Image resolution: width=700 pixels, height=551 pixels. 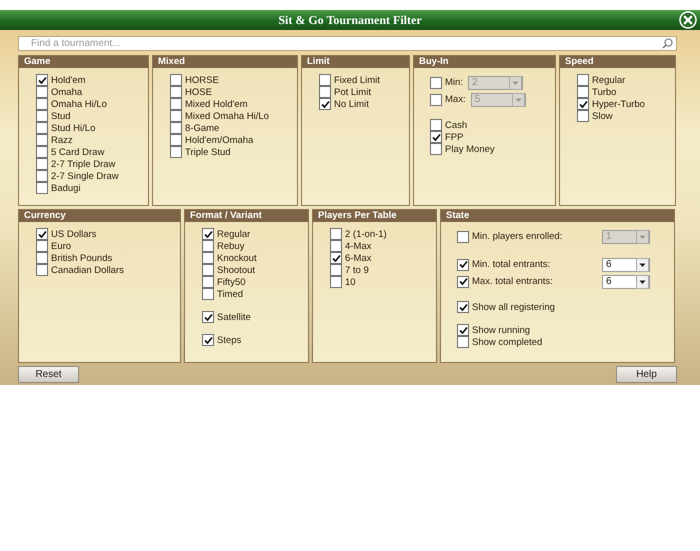 What do you see at coordinates (81, 258) in the screenshot?
I see `checkbox-label: British Pounds` at bounding box center [81, 258].